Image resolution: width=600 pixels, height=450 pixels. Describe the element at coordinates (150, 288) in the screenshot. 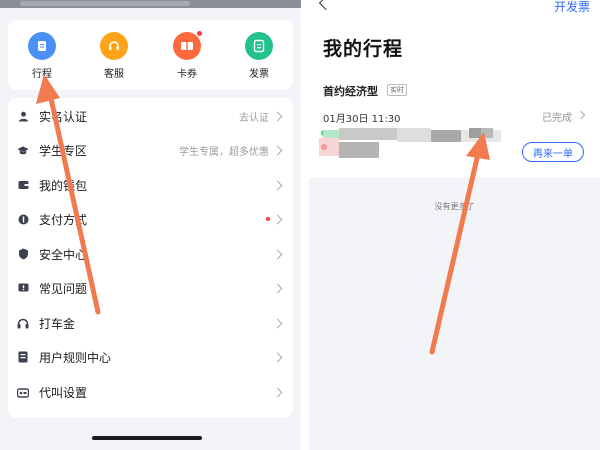

I see `menu-item-faq: 常见问题` at that location.